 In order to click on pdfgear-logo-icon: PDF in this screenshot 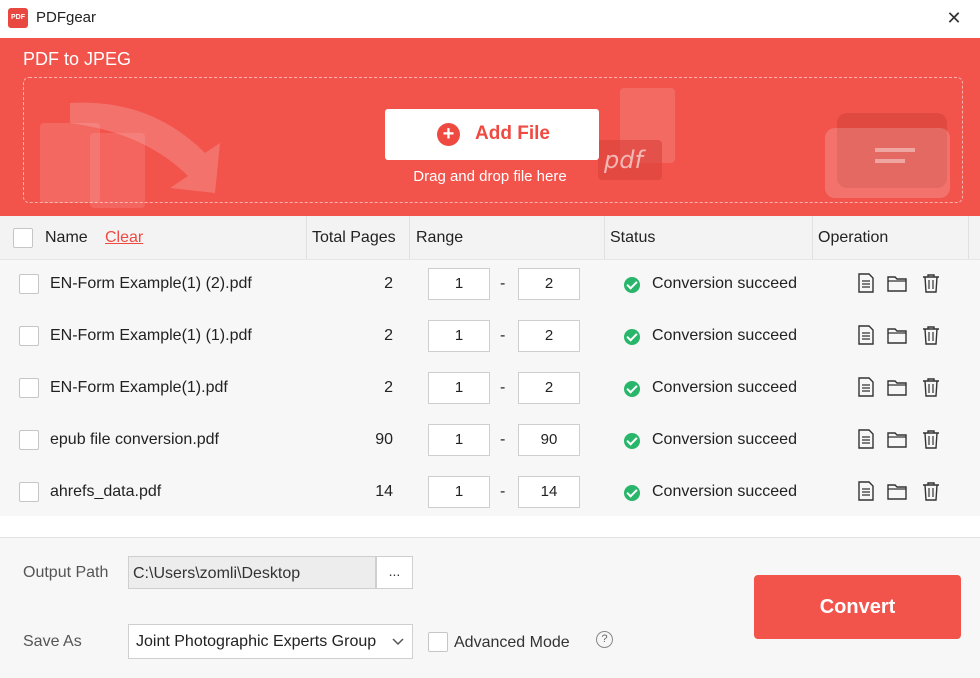, I will do `click(18, 18)`.